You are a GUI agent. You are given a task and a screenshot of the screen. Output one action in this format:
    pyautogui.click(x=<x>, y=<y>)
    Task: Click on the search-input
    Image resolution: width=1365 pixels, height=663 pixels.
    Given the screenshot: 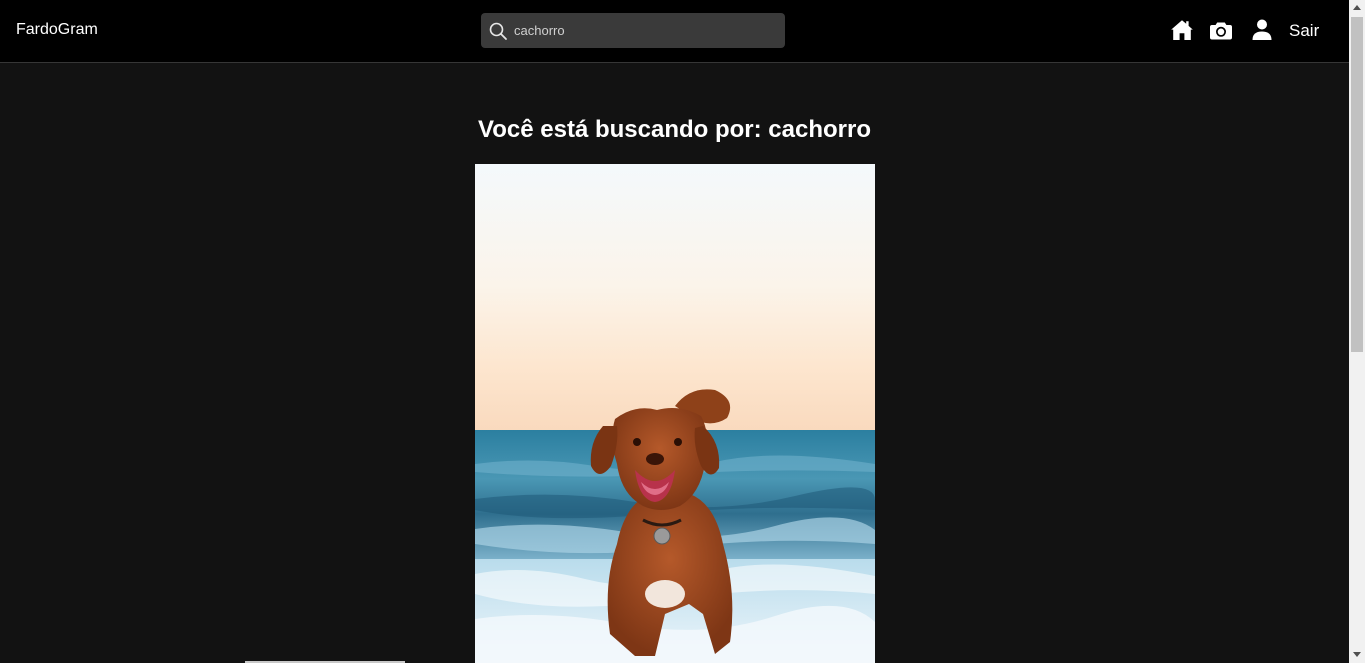 What is the action you would take?
    pyautogui.click(x=644, y=30)
    